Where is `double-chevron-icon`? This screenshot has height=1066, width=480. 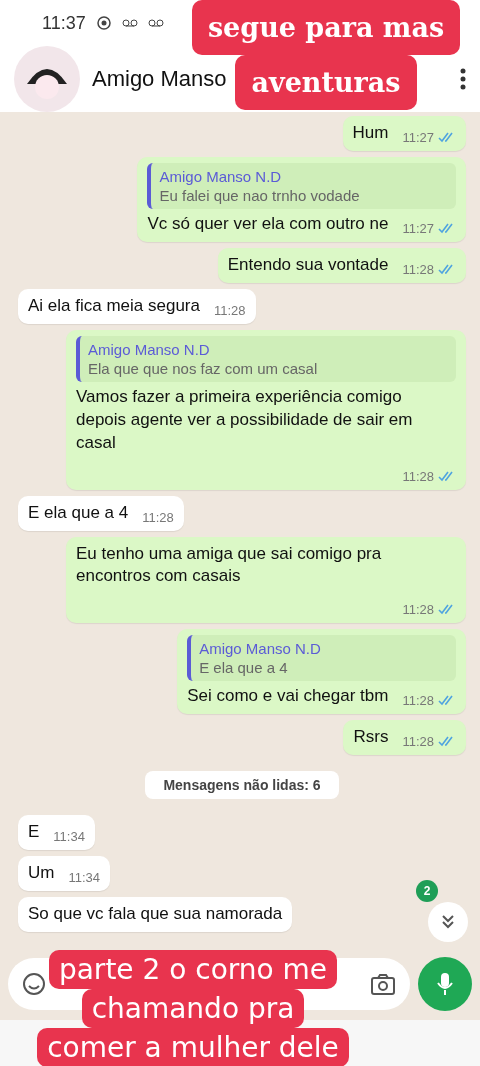
double-chevron-icon is located at coordinates (448, 922).